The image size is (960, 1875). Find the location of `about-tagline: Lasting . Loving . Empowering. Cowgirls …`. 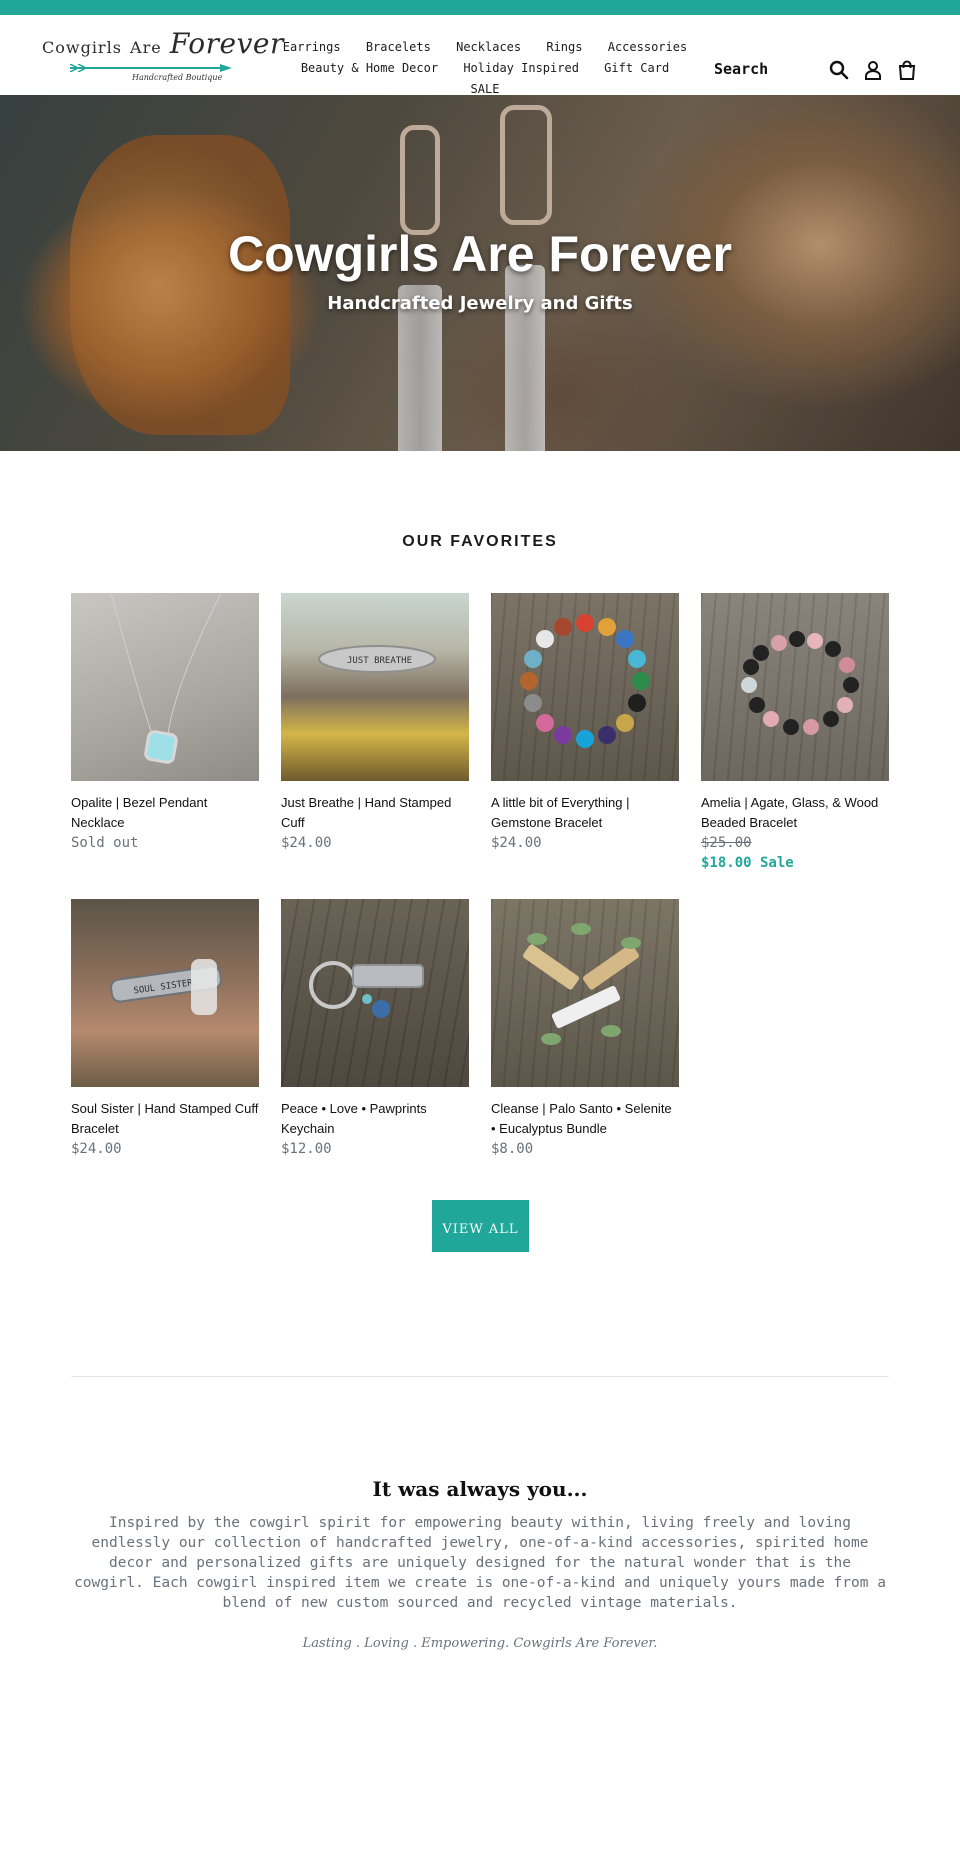

about-tagline: Lasting . Loving . Empowering. Cowgirls … is located at coordinates (480, 1643).